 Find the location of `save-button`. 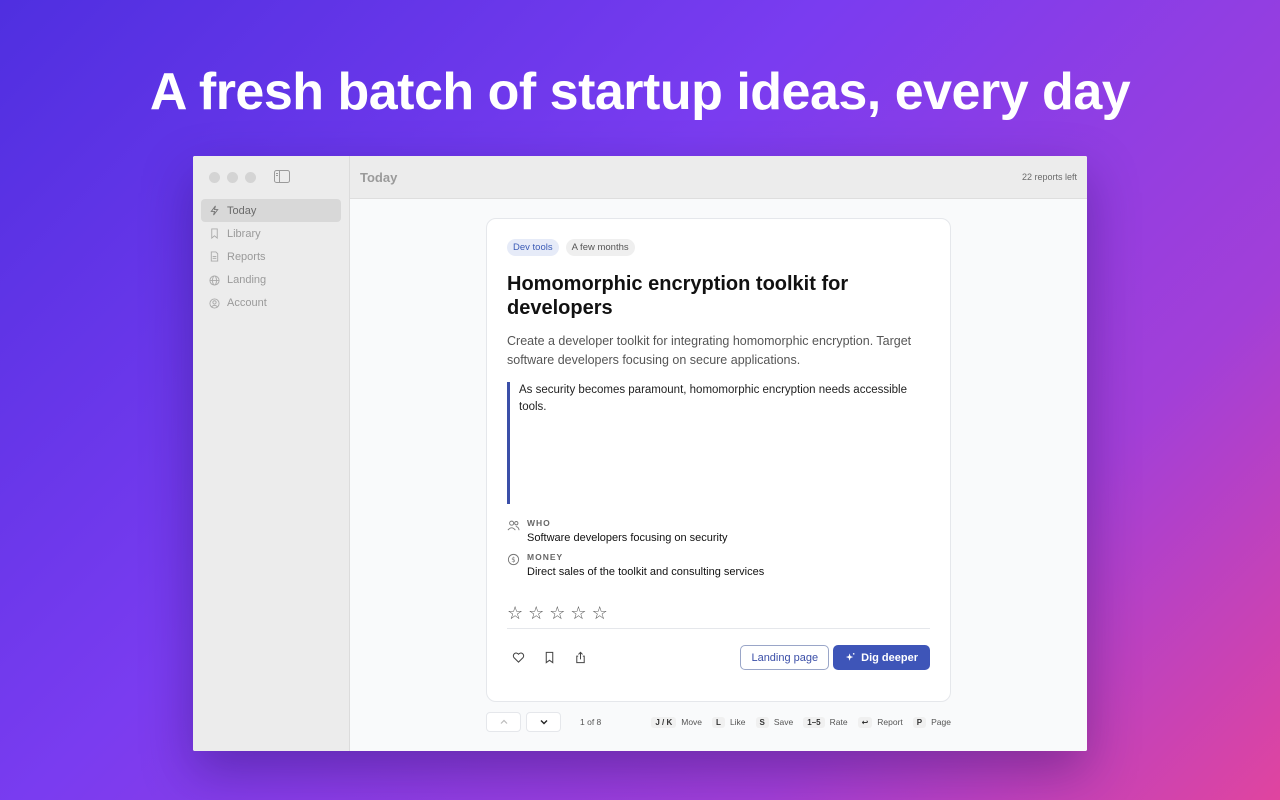

save-button is located at coordinates (549, 658).